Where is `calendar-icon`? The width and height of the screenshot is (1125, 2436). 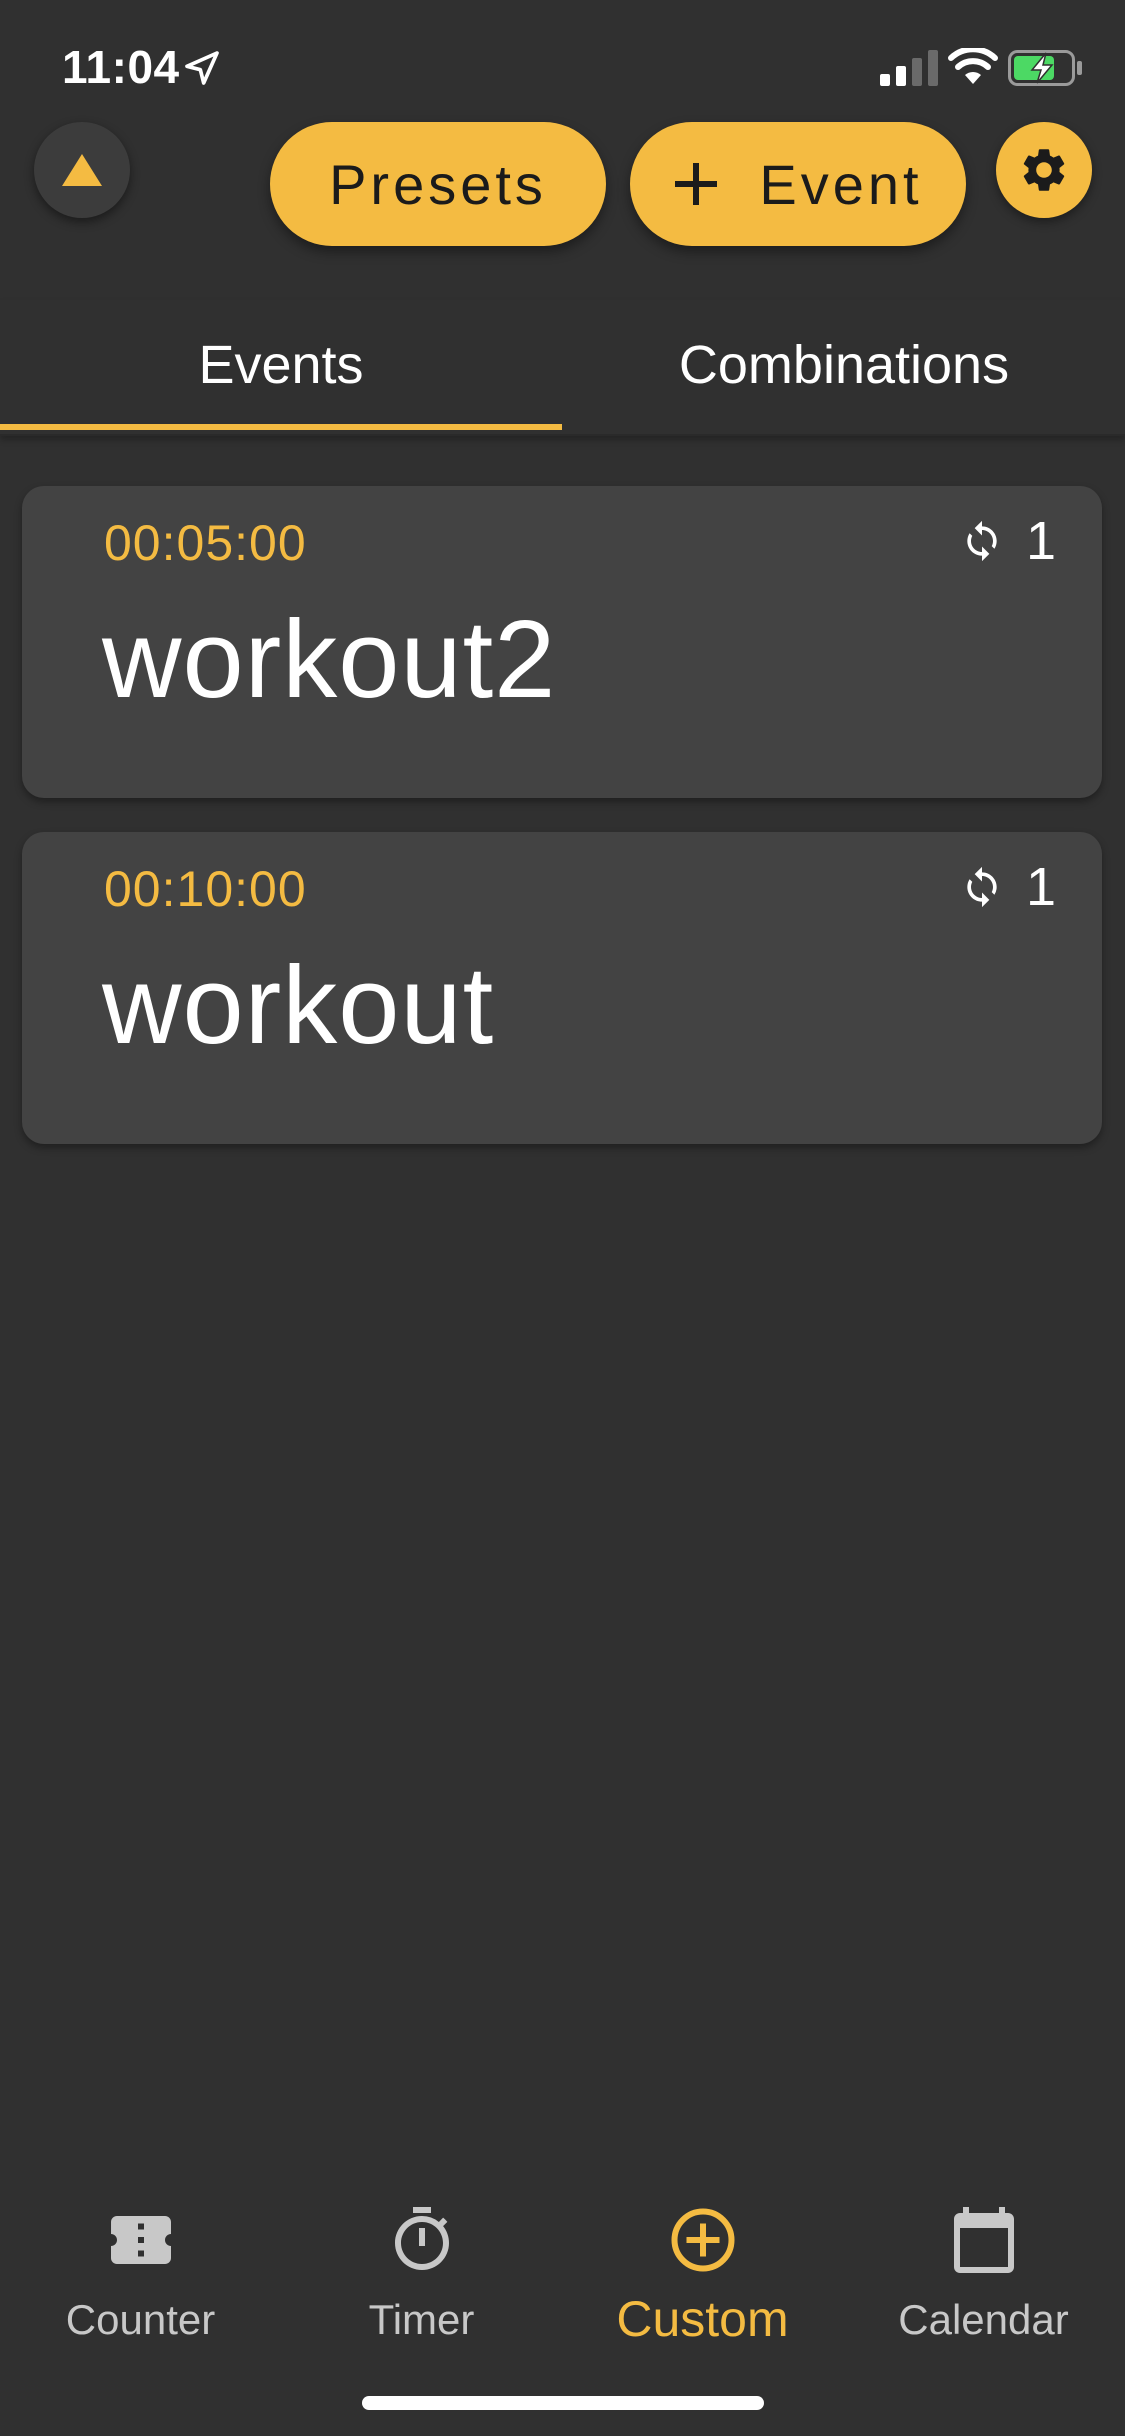
calendar-icon is located at coordinates (983, 2240).